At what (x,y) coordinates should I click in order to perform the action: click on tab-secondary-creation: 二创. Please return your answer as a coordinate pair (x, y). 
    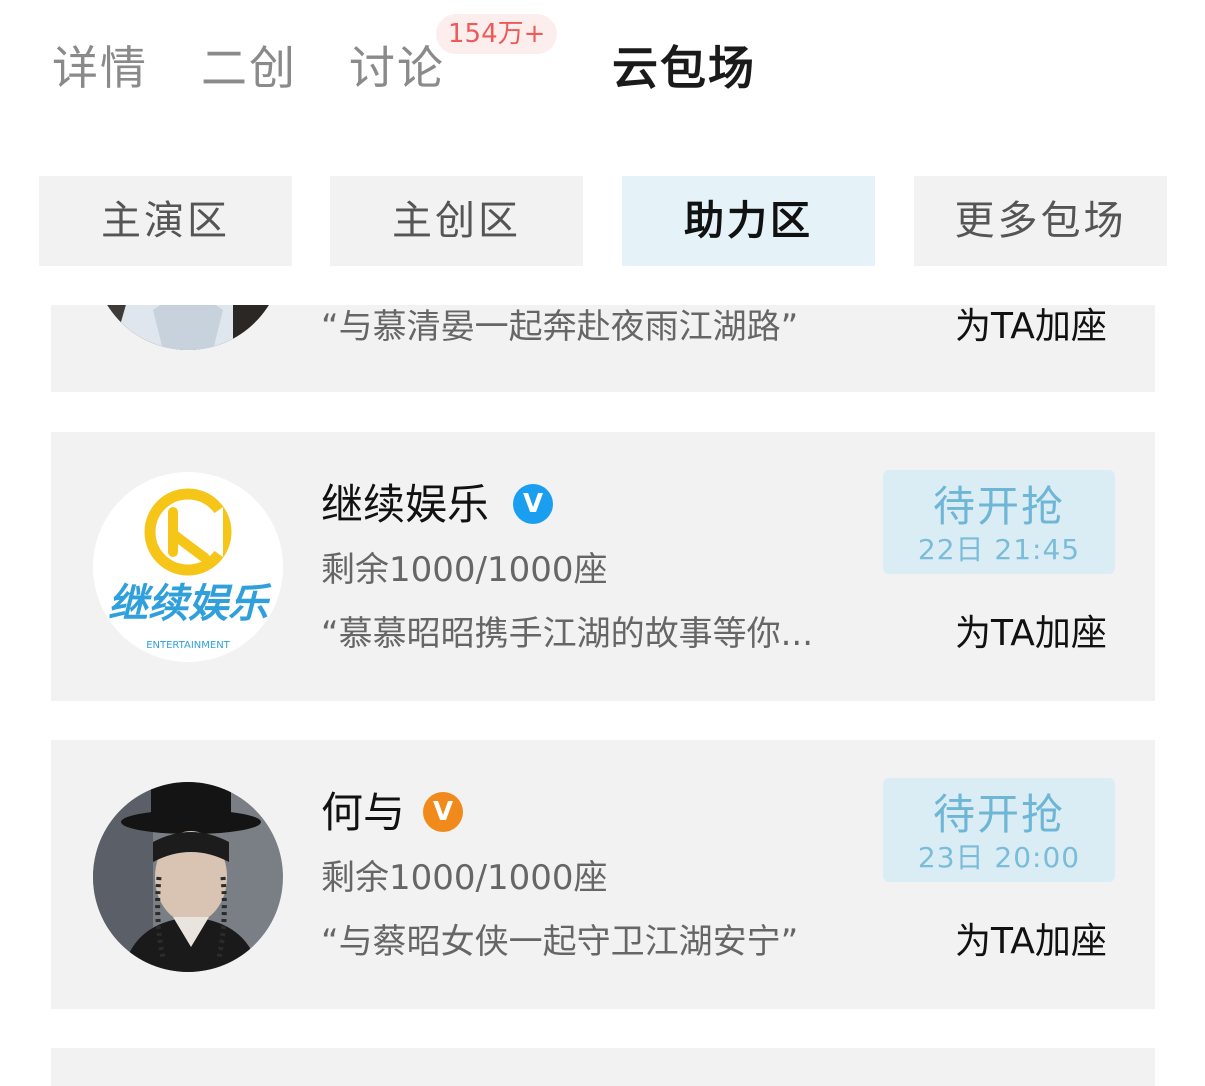
    Looking at the image, I should click on (249, 68).